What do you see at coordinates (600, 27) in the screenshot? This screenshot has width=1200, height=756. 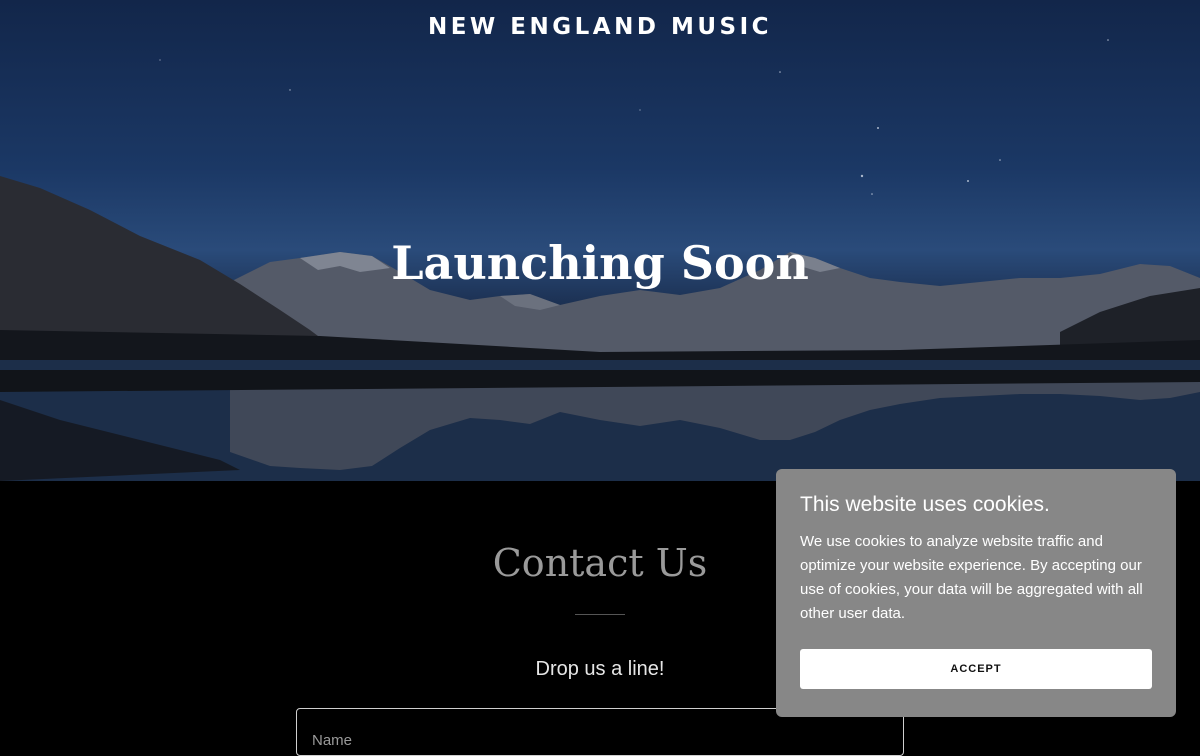 I see `site-brand: NEW ENGLAND MUSIC` at bounding box center [600, 27].